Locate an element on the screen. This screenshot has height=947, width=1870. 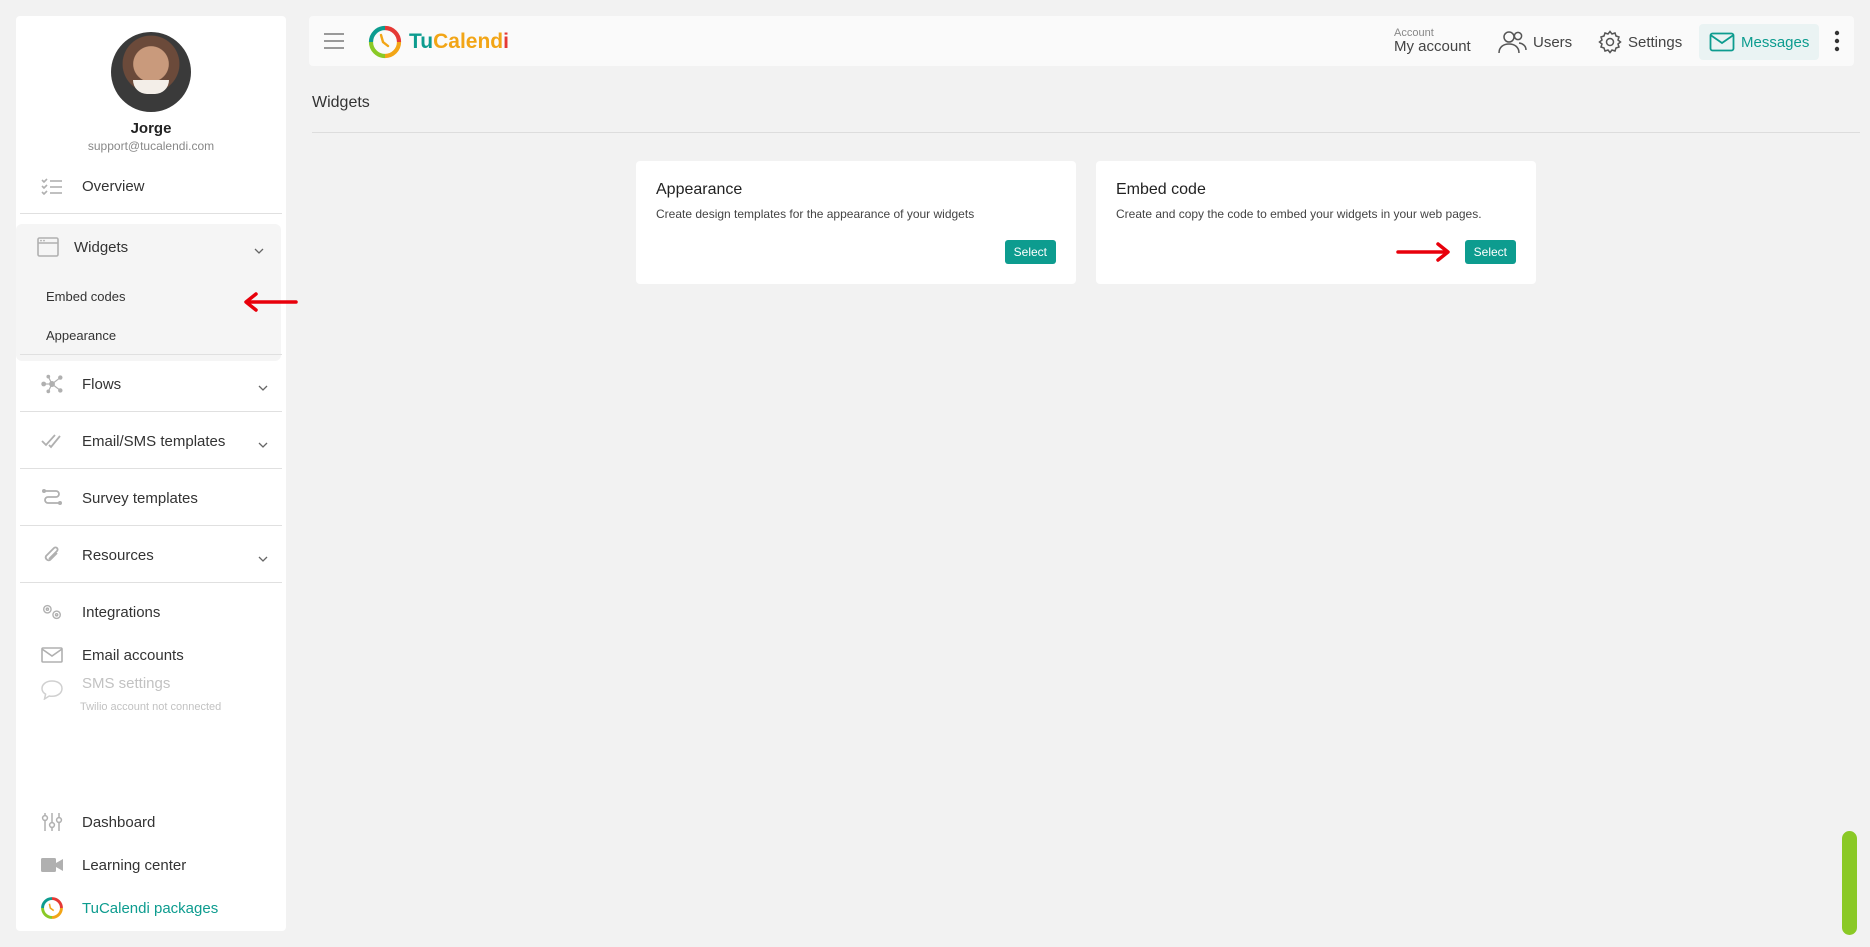
annotation-arrow-left-icon is located at coordinates (271, 302).